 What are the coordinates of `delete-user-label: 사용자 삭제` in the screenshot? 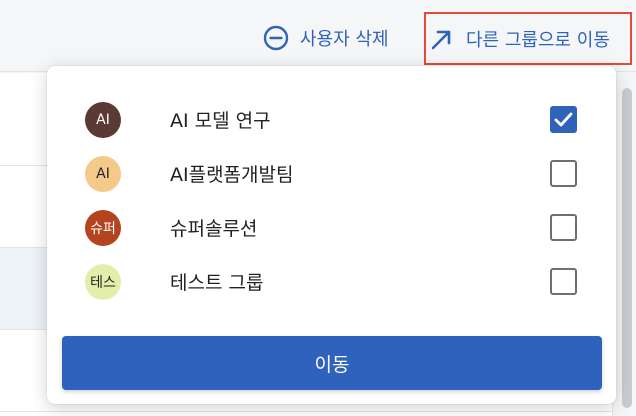 It's located at (344, 39).